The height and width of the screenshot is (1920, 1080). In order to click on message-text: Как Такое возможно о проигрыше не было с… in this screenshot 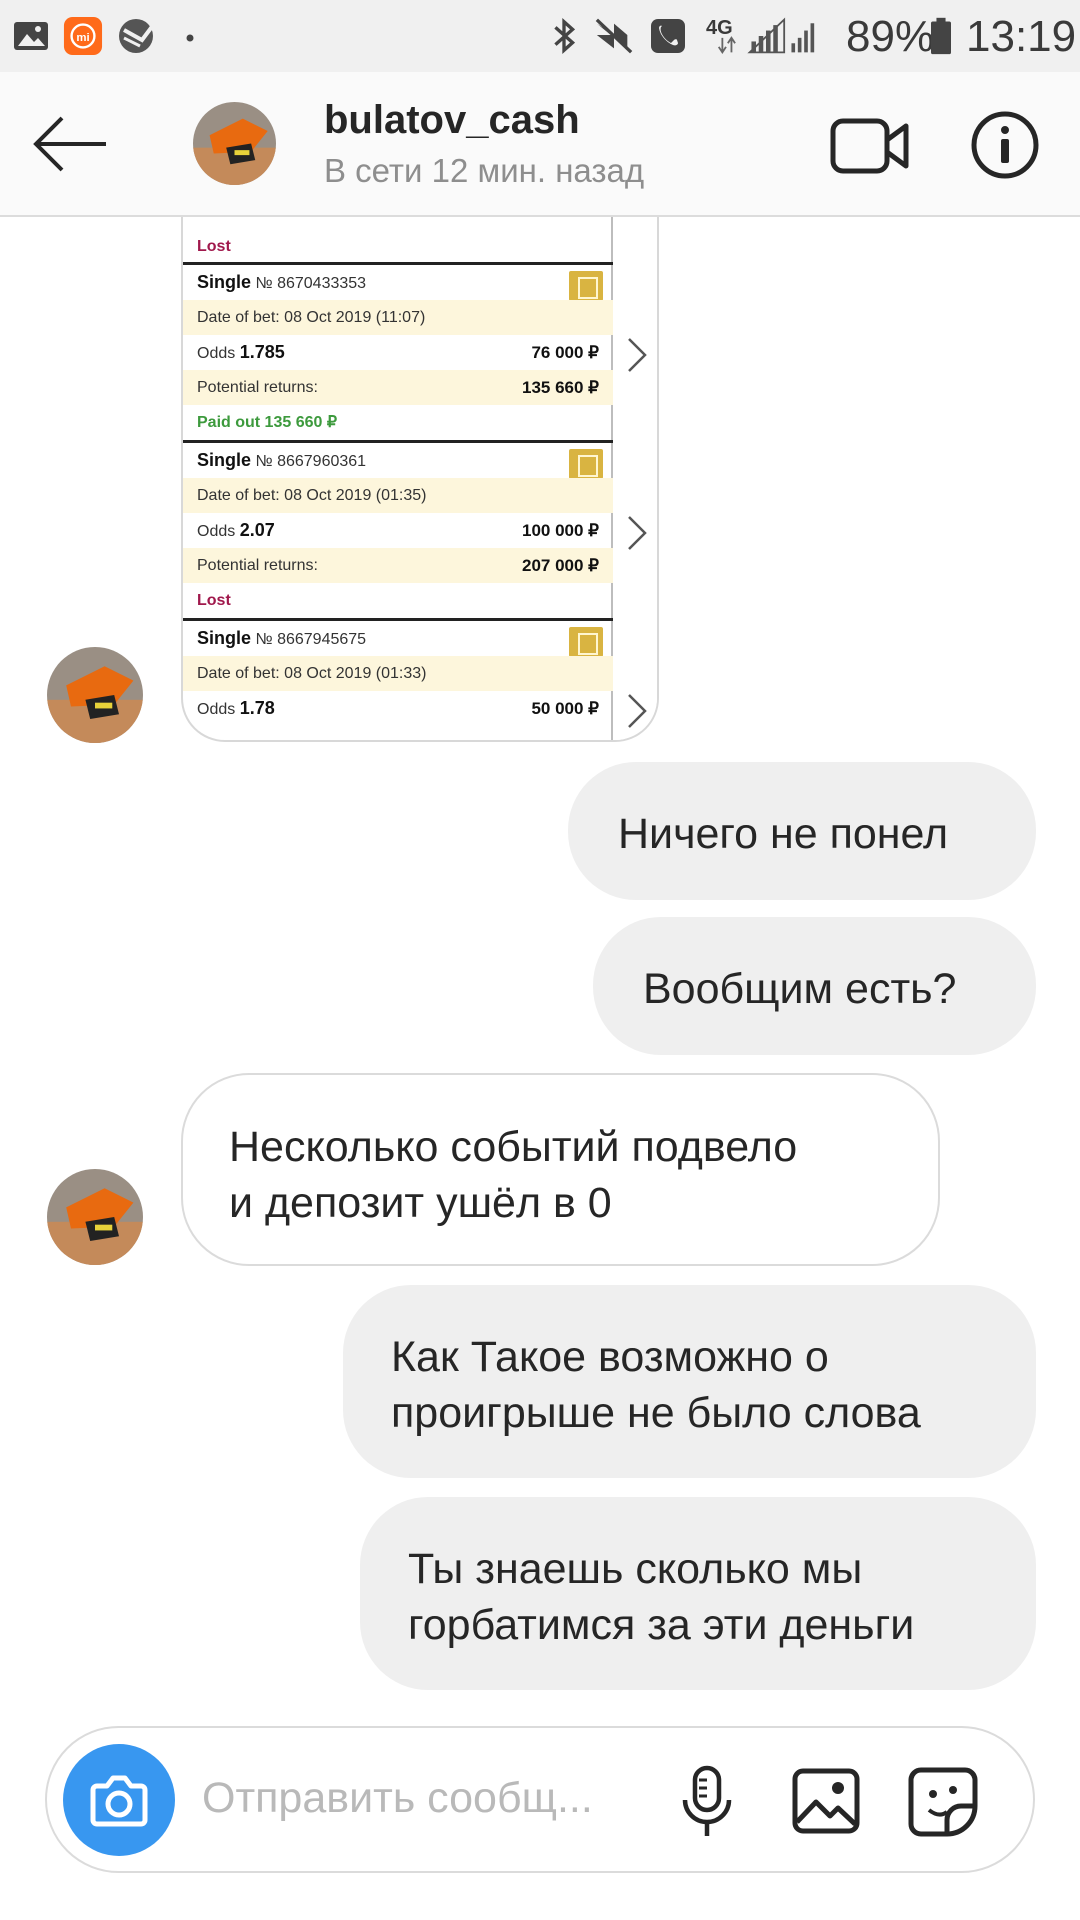, I will do `click(656, 1385)`.